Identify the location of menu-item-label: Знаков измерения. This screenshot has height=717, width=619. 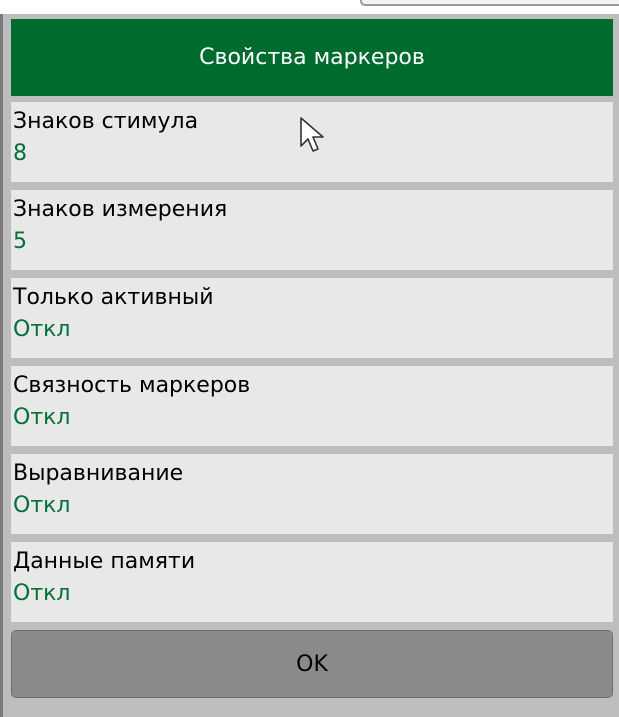
(120, 209).